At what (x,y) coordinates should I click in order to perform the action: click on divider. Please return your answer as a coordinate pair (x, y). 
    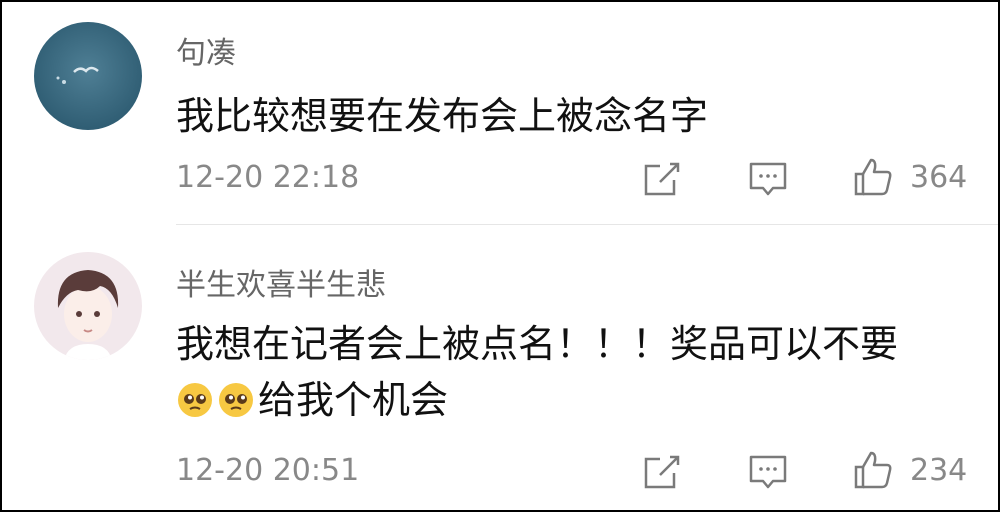
    Looking at the image, I should click on (587, 224).